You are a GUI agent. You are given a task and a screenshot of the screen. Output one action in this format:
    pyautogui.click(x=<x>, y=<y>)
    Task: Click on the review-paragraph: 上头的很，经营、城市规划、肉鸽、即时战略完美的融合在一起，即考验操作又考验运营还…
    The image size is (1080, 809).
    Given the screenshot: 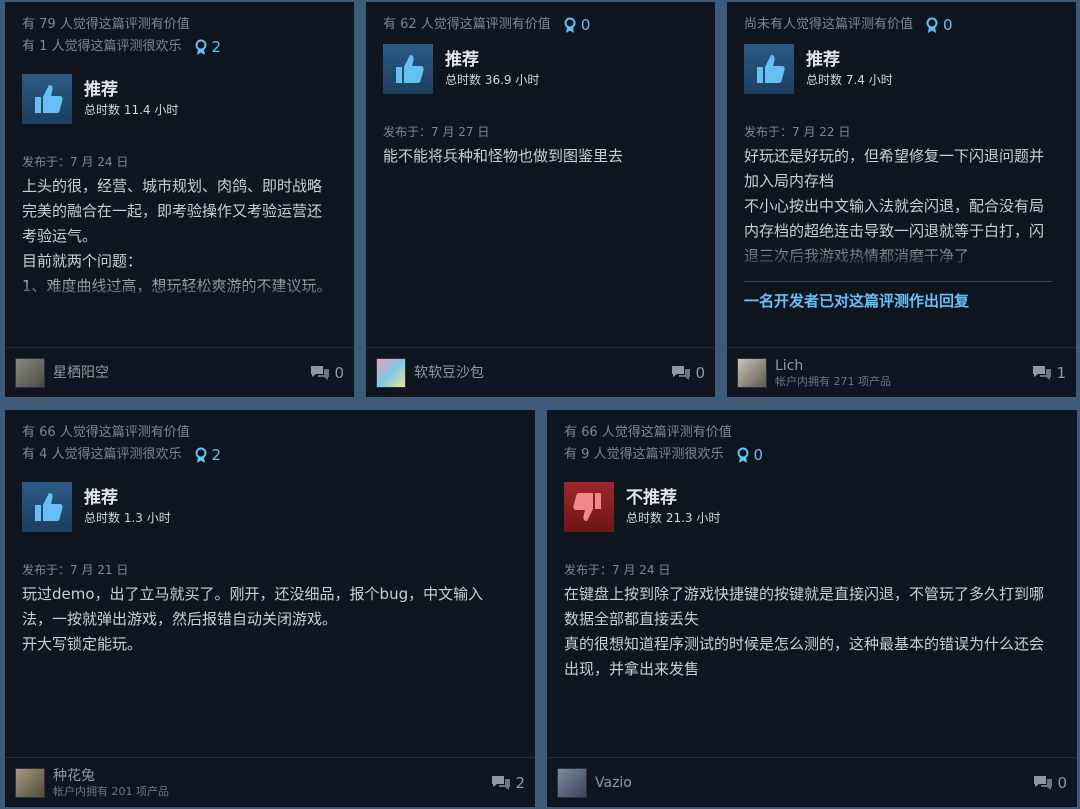 What is the action you would take?
    pyautogui.click(x=172, y=211)
    